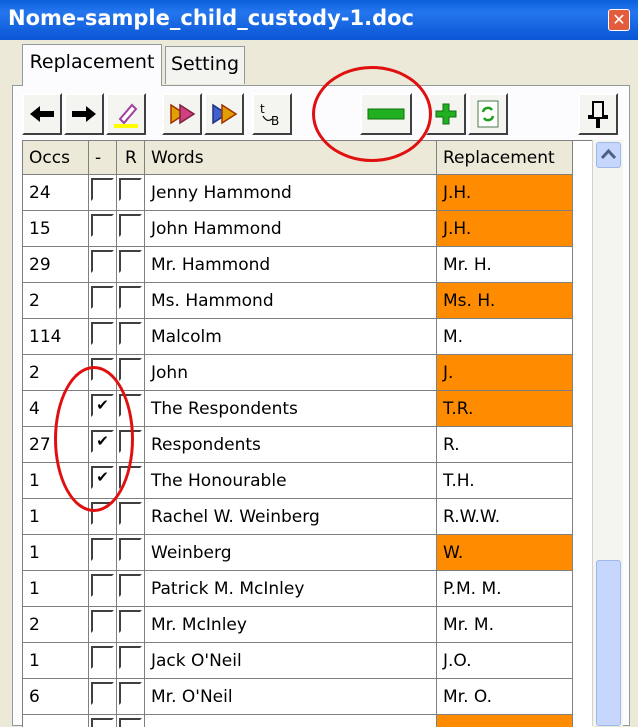  Describe the element at coordinates (308, 409) in the screenshot. I see `table-row: 4 ✔ The Respondents T.R.` at that location.